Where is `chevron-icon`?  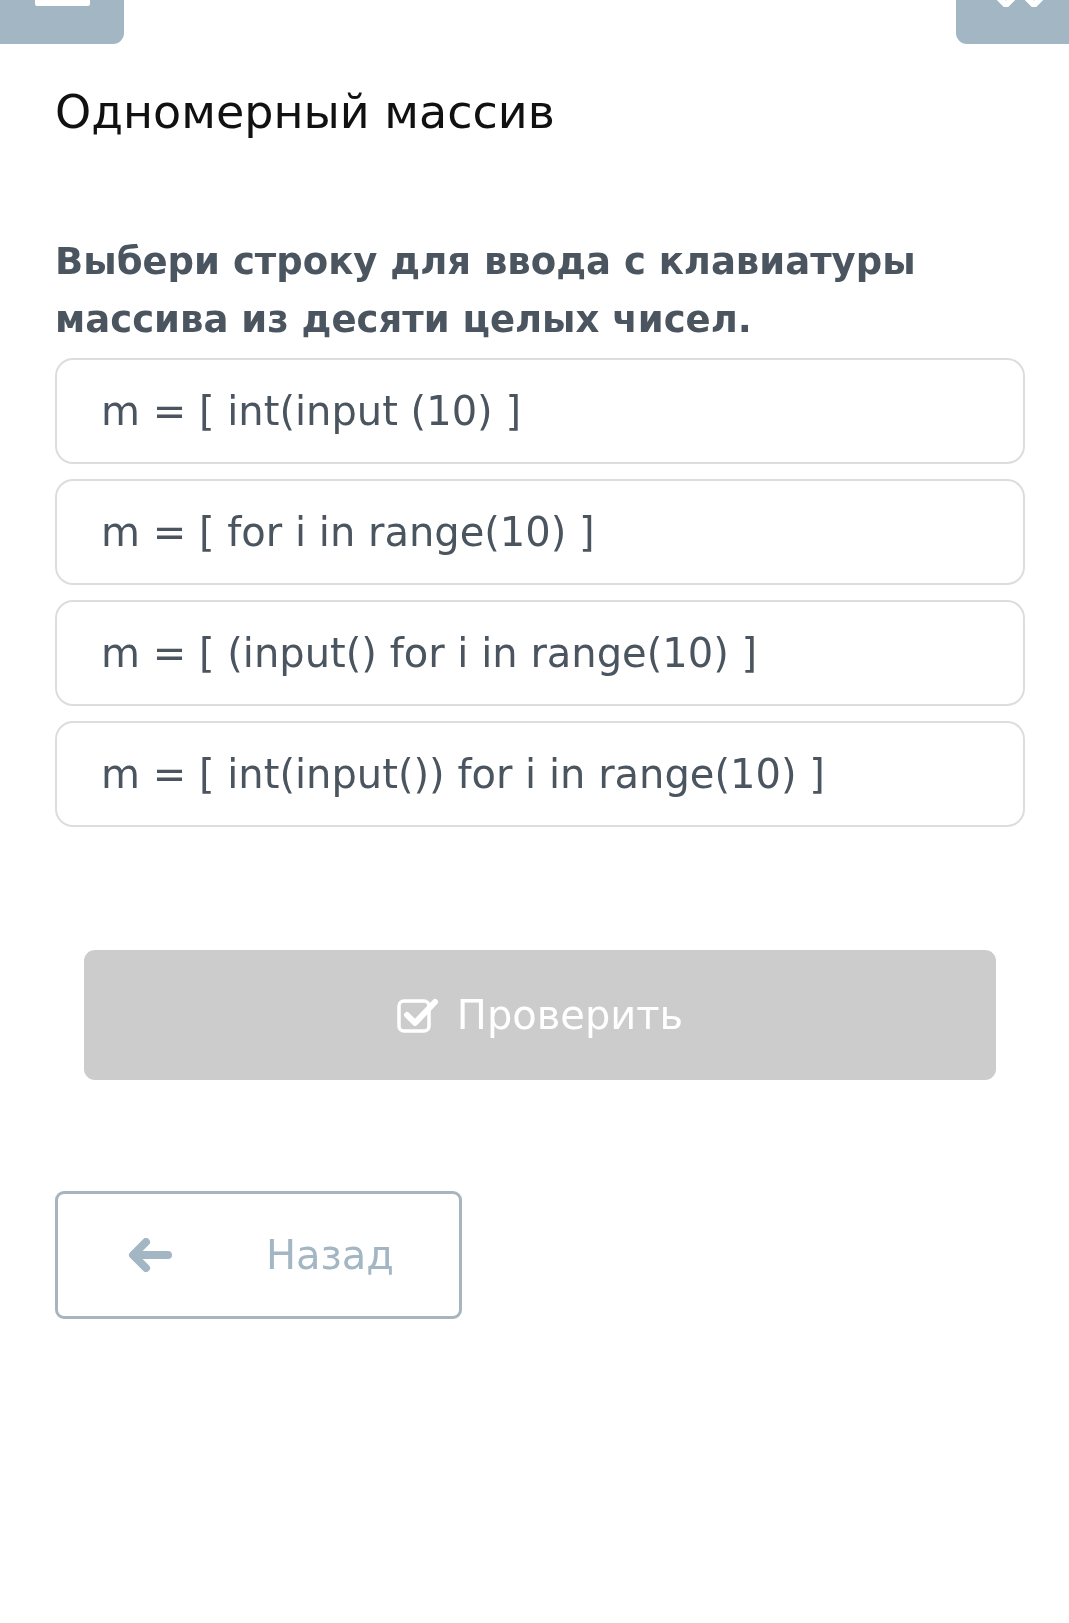 chevron-icon is located at coordinates (1020, 3).